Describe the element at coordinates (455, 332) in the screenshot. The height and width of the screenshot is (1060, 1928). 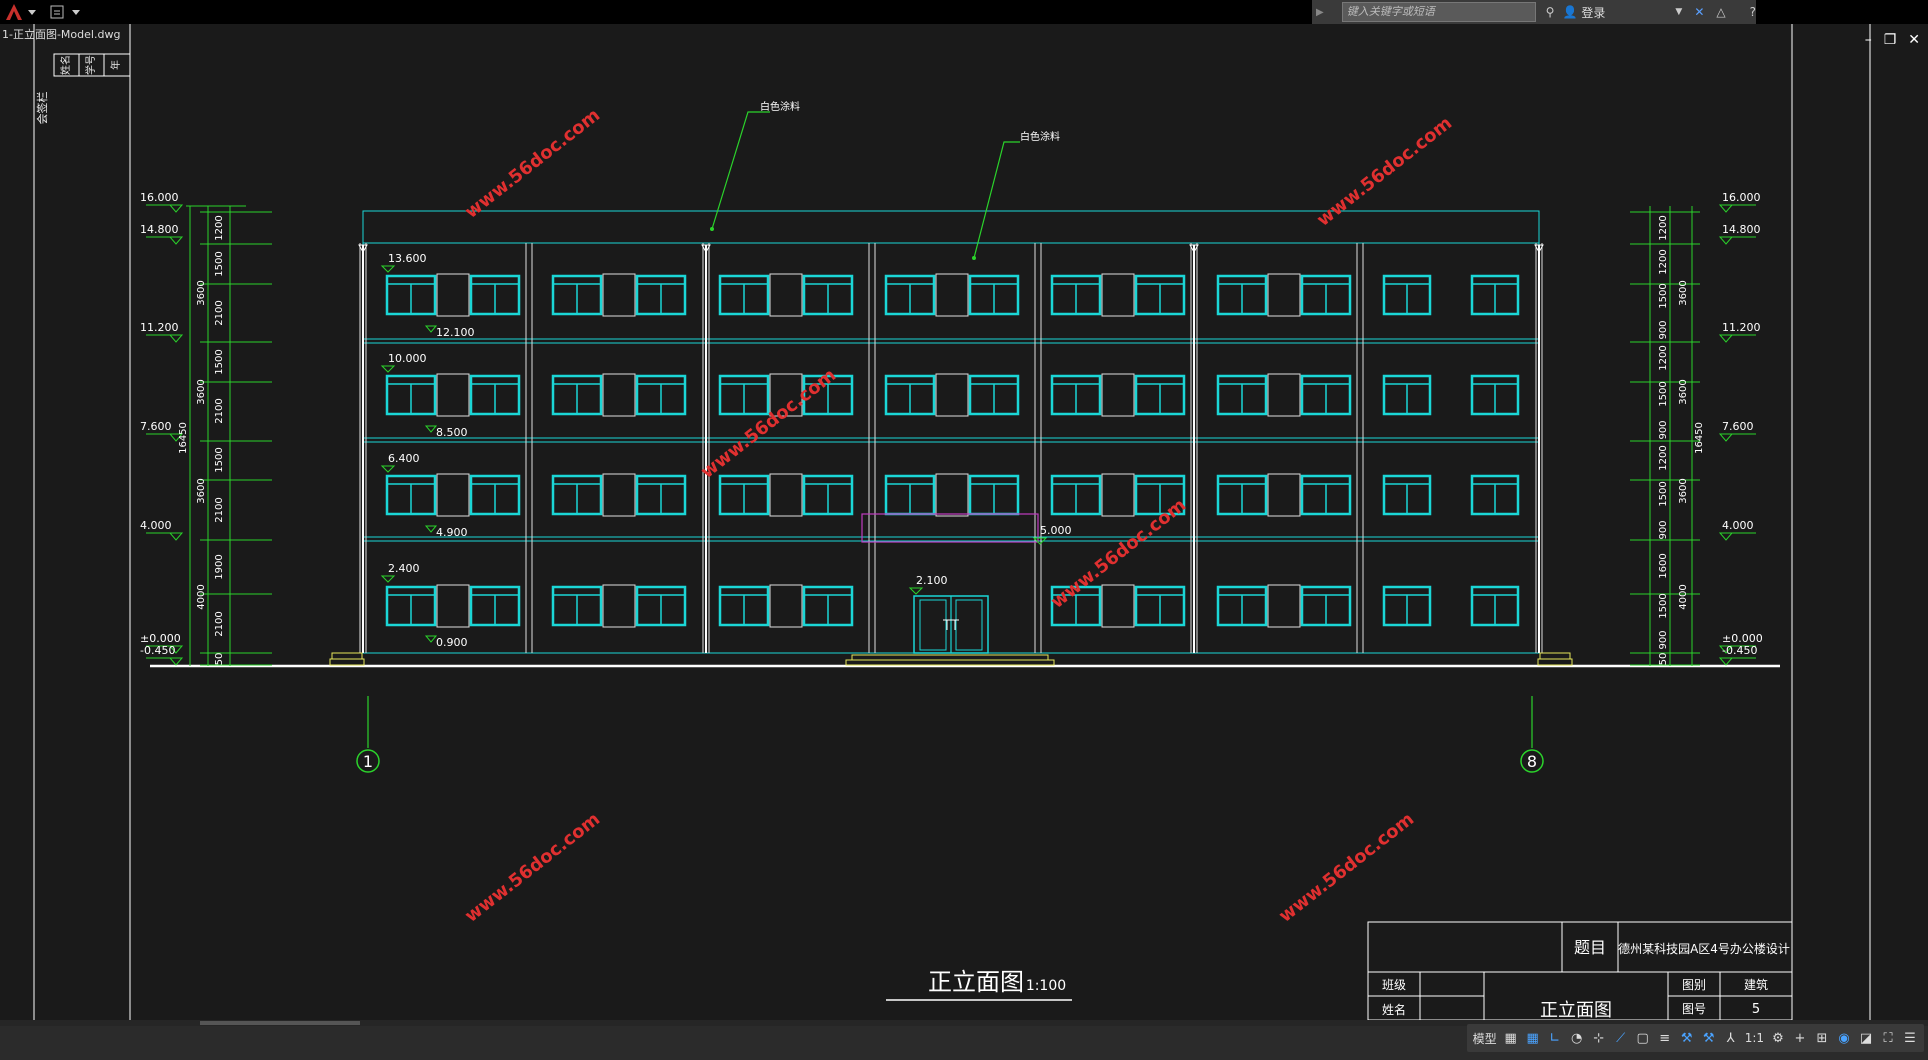
I see `floor-mark-1: 12.100` at that location.